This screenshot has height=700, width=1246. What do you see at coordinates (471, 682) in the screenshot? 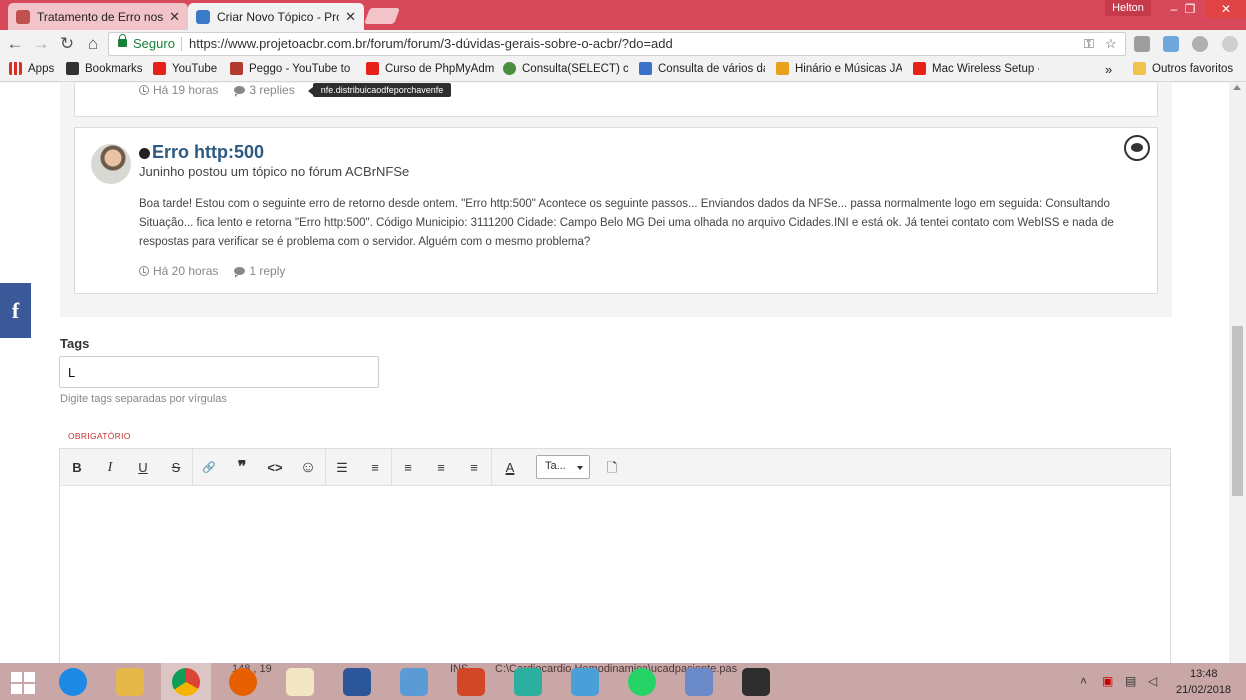
I see `powerpoint-icon` at bounding box center [471, 682].